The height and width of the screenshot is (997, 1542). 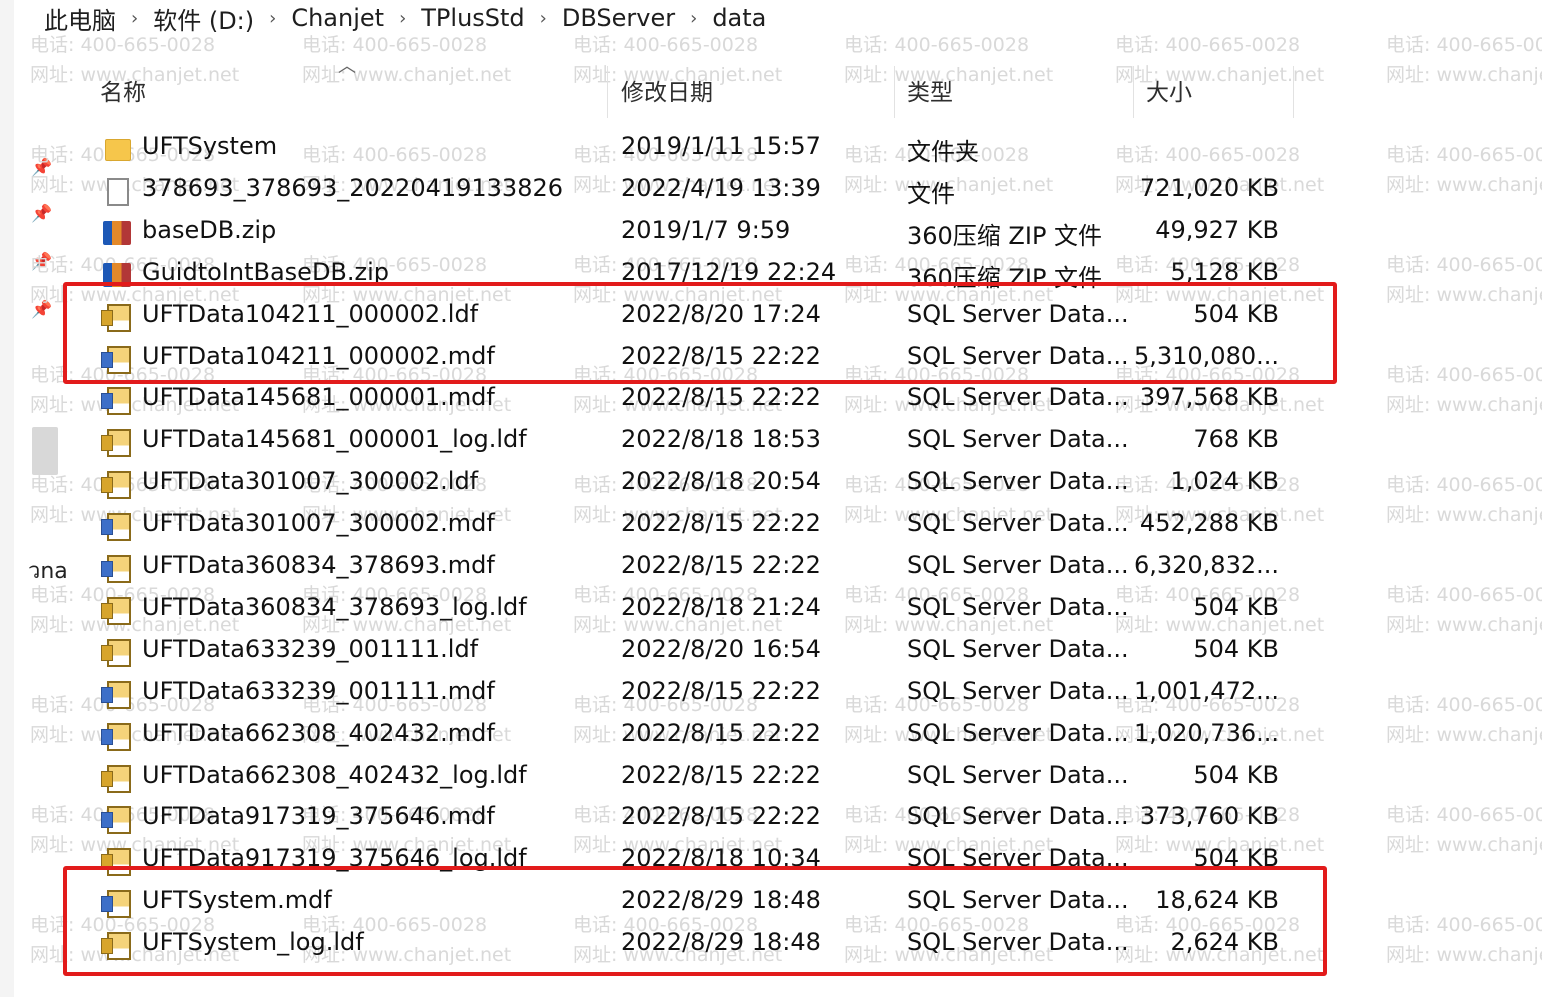 I want to click on file-modified-date: 2022/8/18 18:53, so click(x=721, y=439).